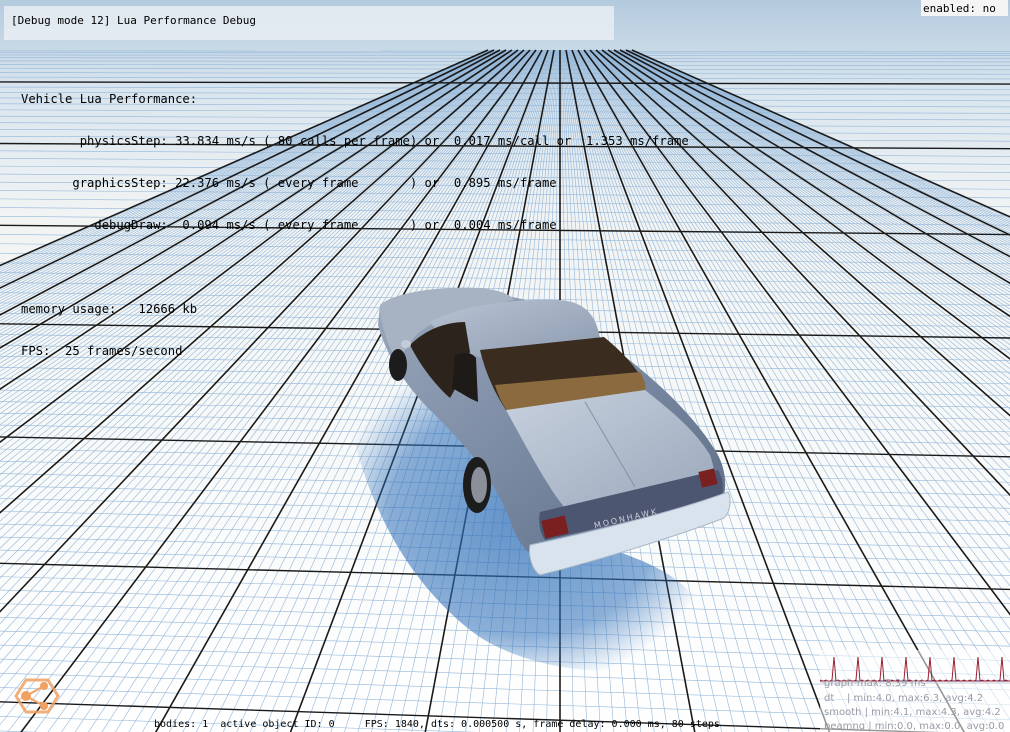 This screenshot has height=732, width=1010. Describe the element at coordinates (912, 712) in the screenshot. I see `graph-smooth-stats: smooth | min:4.1, max:4.3, avg:4.2` at that location.